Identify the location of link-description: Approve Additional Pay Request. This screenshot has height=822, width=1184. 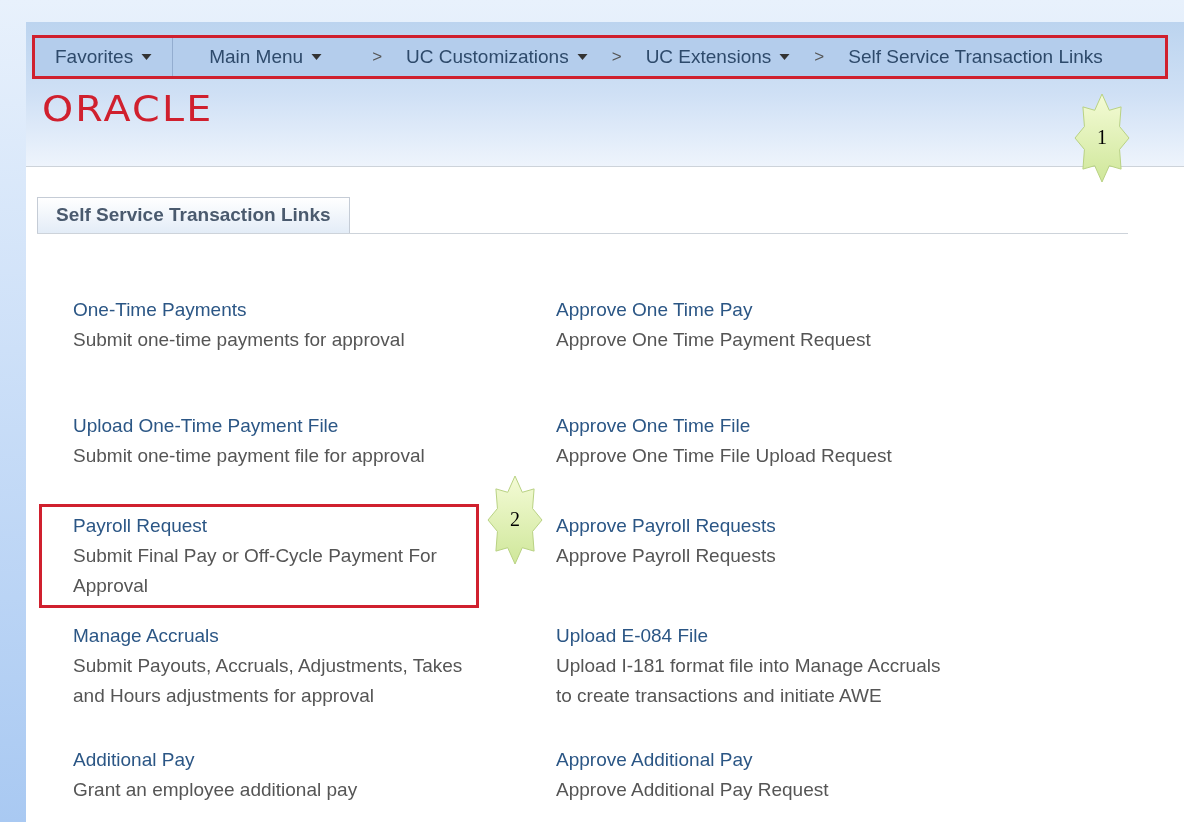
(693, 790).